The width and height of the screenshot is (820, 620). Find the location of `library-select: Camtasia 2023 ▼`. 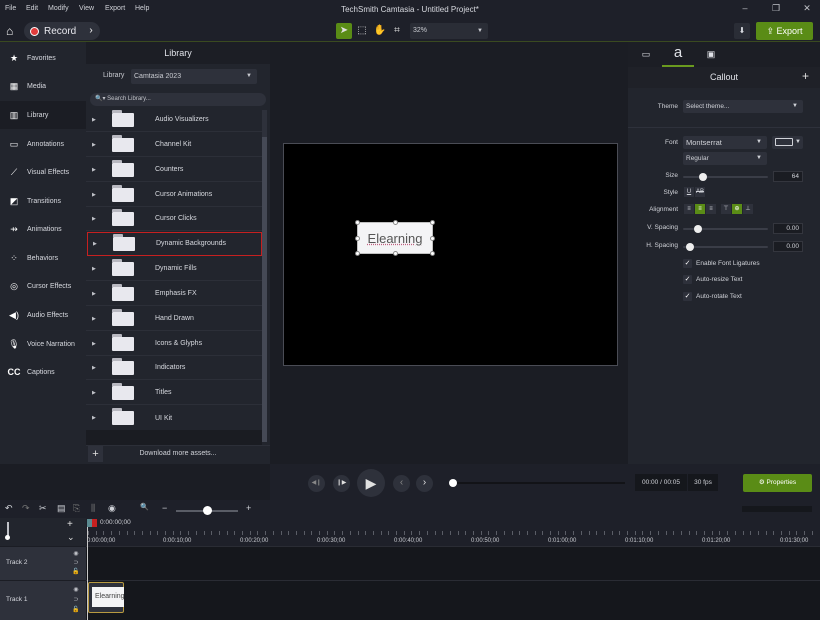

library-select: Camtasia 2023 ▼ is located at coordinates (194, 76).